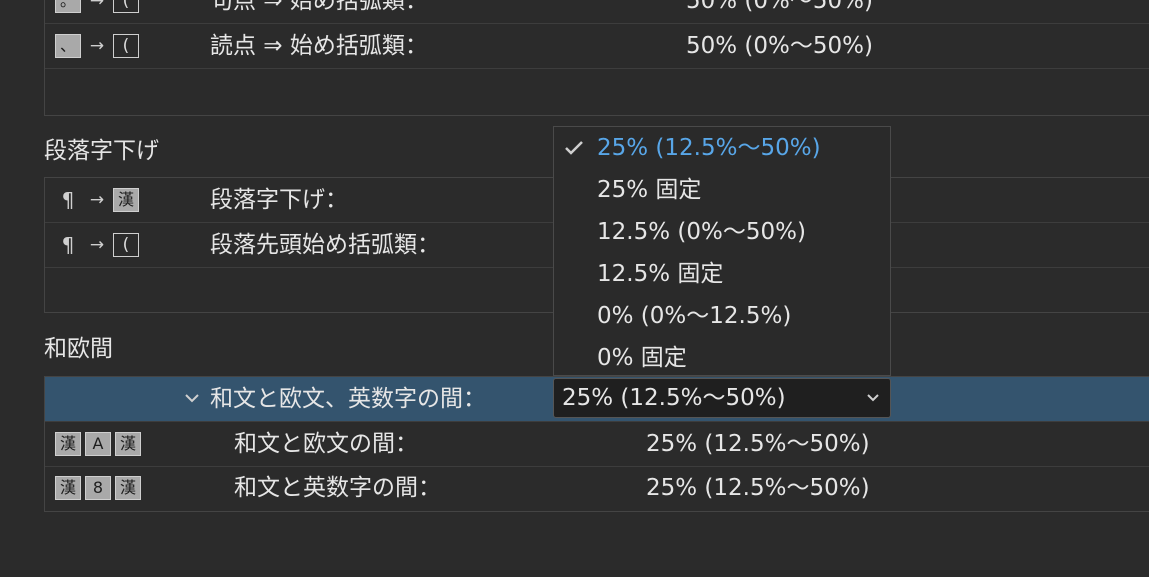  Describe the element at coordinates (642, 358) in the screenshot. I see `option-label: 0% 固定` at that location.